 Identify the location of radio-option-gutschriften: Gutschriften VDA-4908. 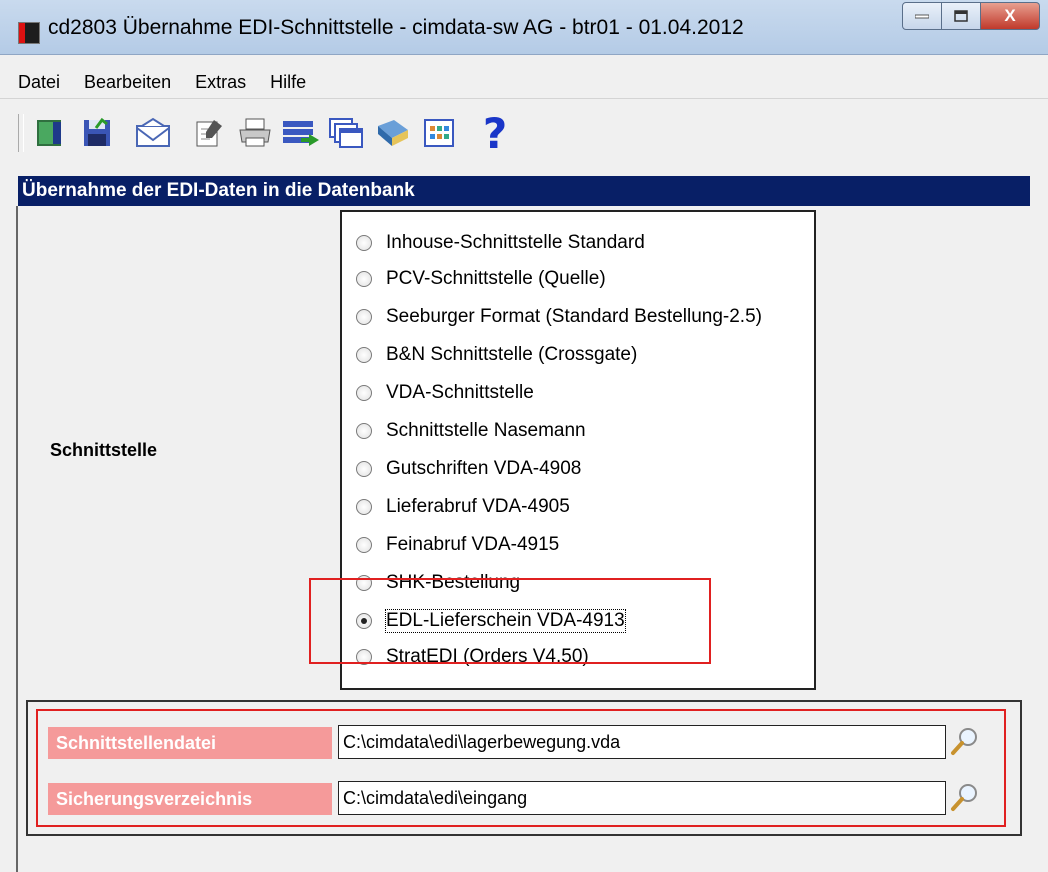
(468, 469).